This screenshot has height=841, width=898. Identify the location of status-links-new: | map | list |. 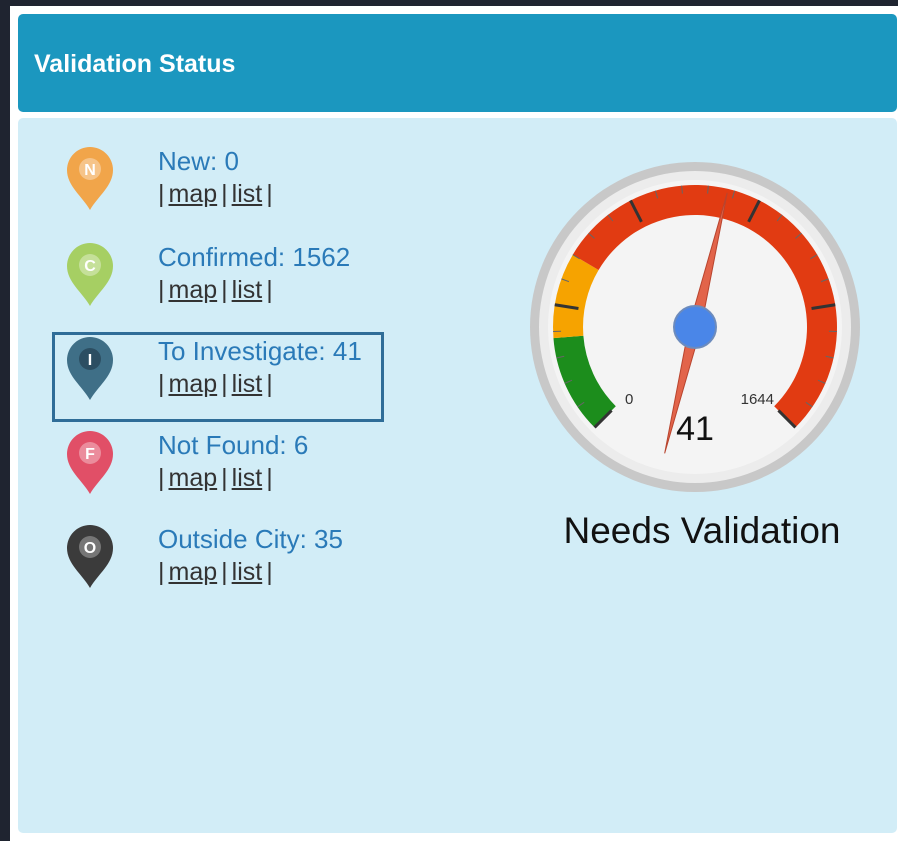
(215, 194).